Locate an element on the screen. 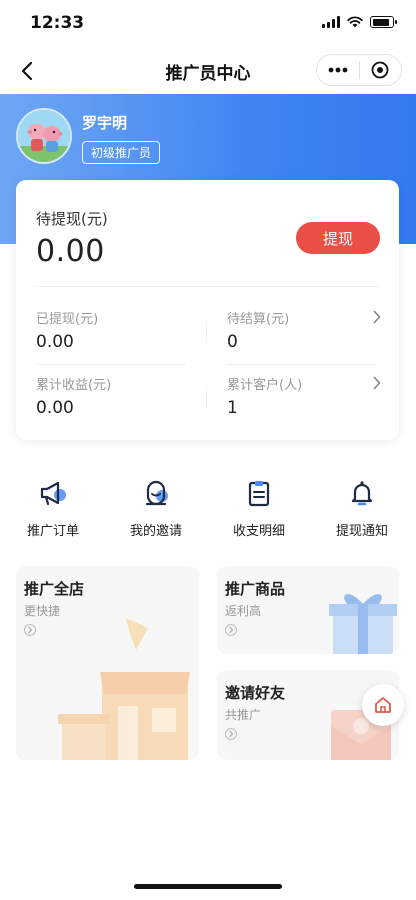  menu-income-expense-details: 收支明细 is located at coordinates (259, 508).